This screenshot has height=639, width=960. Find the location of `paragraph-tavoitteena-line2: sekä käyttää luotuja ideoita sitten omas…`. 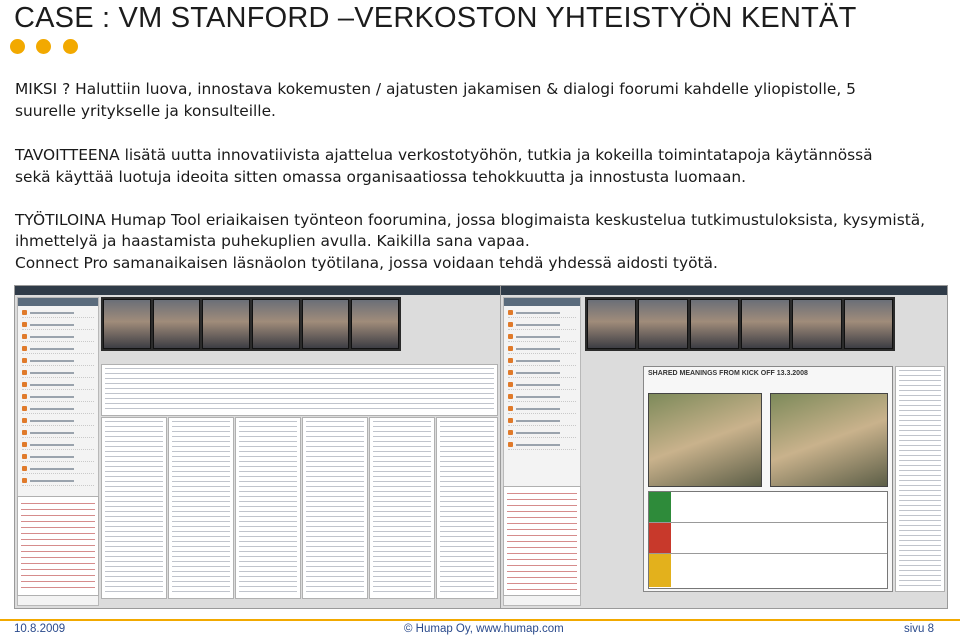

paragraph-tavoitteena-line2: sekä käyttää luotuja ideoita sitten omas… is located at coordinates (381, 177).